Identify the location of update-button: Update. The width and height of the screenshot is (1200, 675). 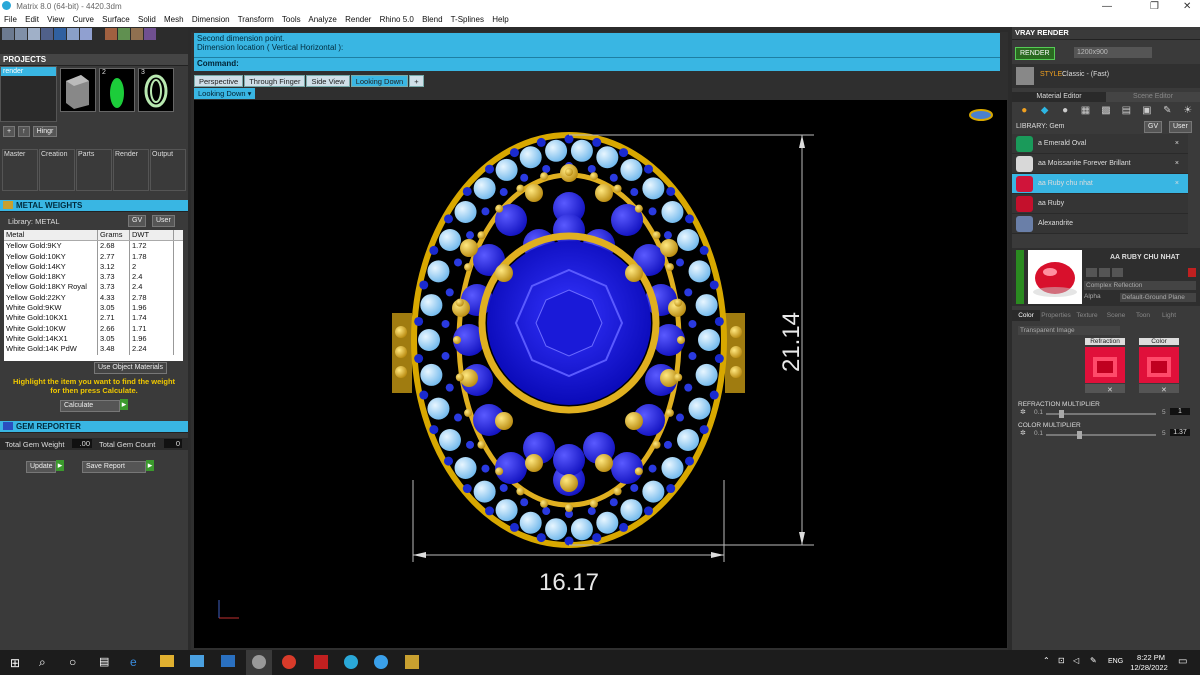
(41, 467).